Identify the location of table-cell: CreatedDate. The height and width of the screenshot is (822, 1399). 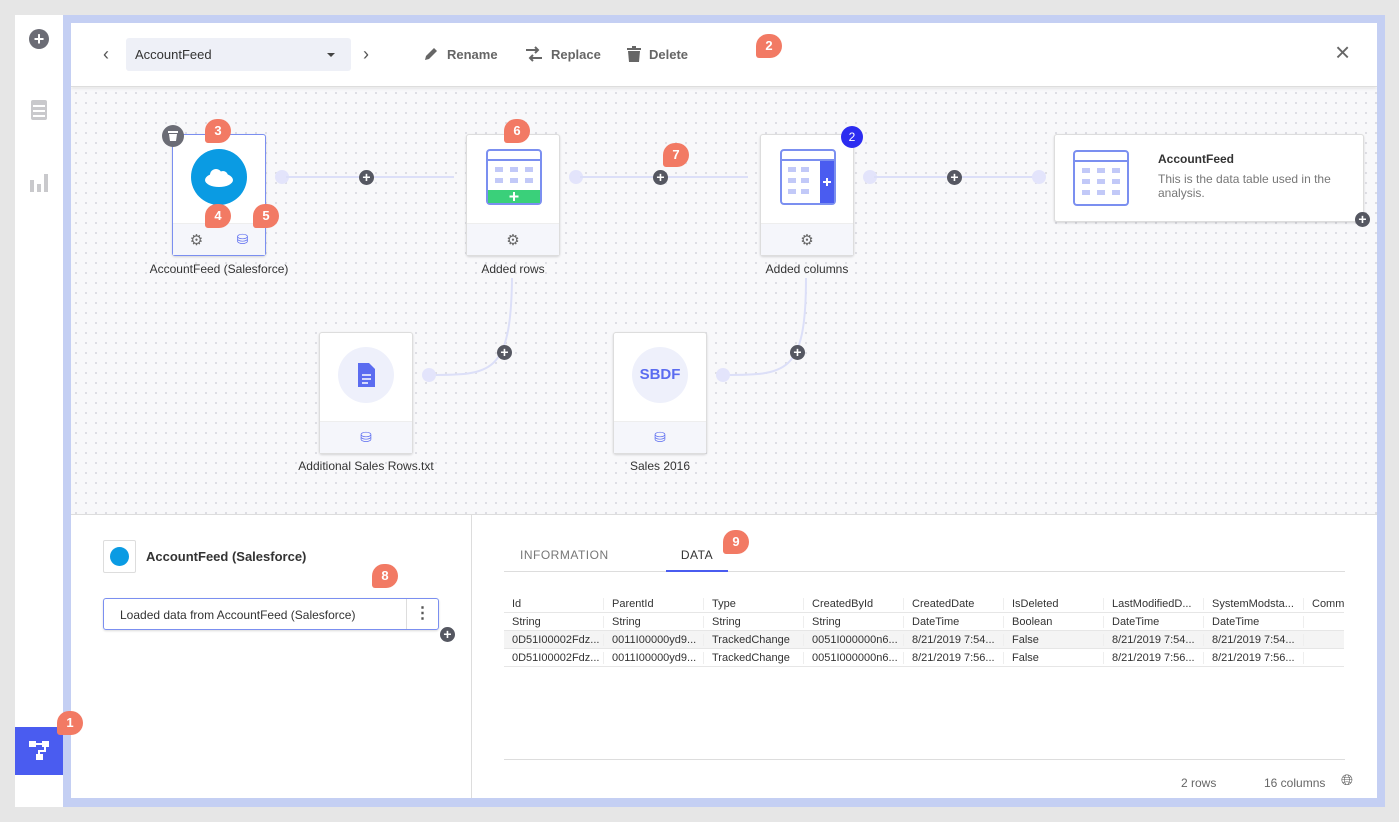
(954, 603).